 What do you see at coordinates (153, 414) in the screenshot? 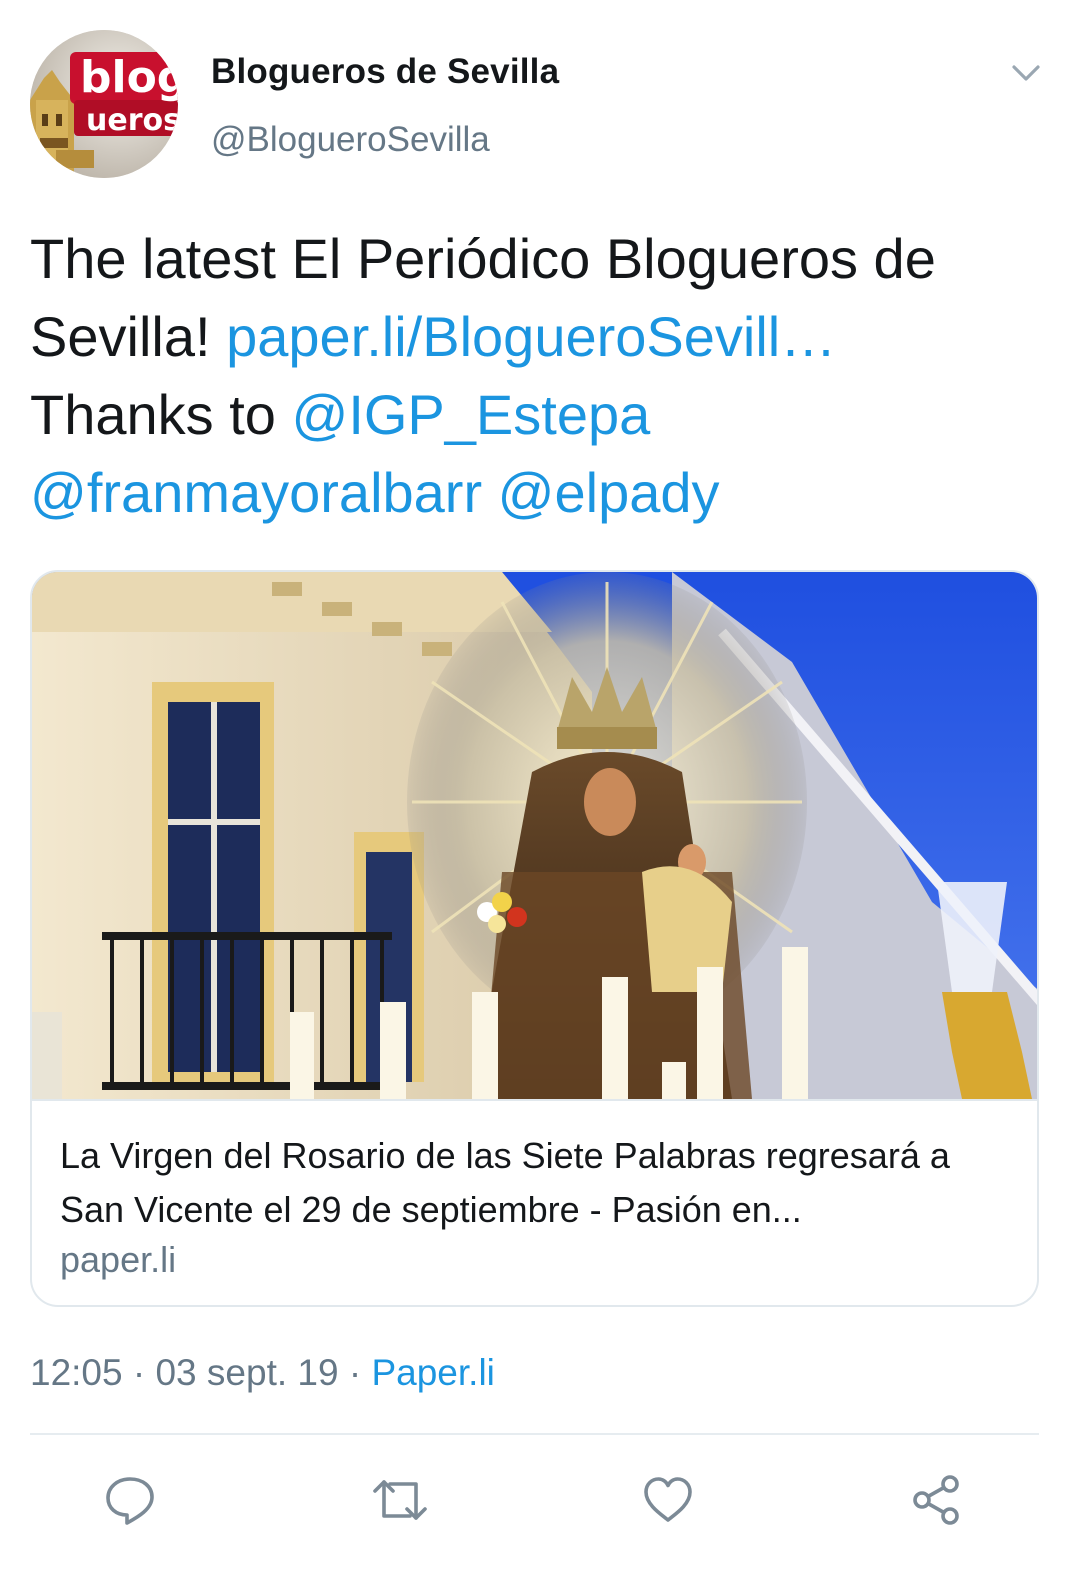
I see `tweet-text-part: Thanks to` at bounding box center [153, 414].